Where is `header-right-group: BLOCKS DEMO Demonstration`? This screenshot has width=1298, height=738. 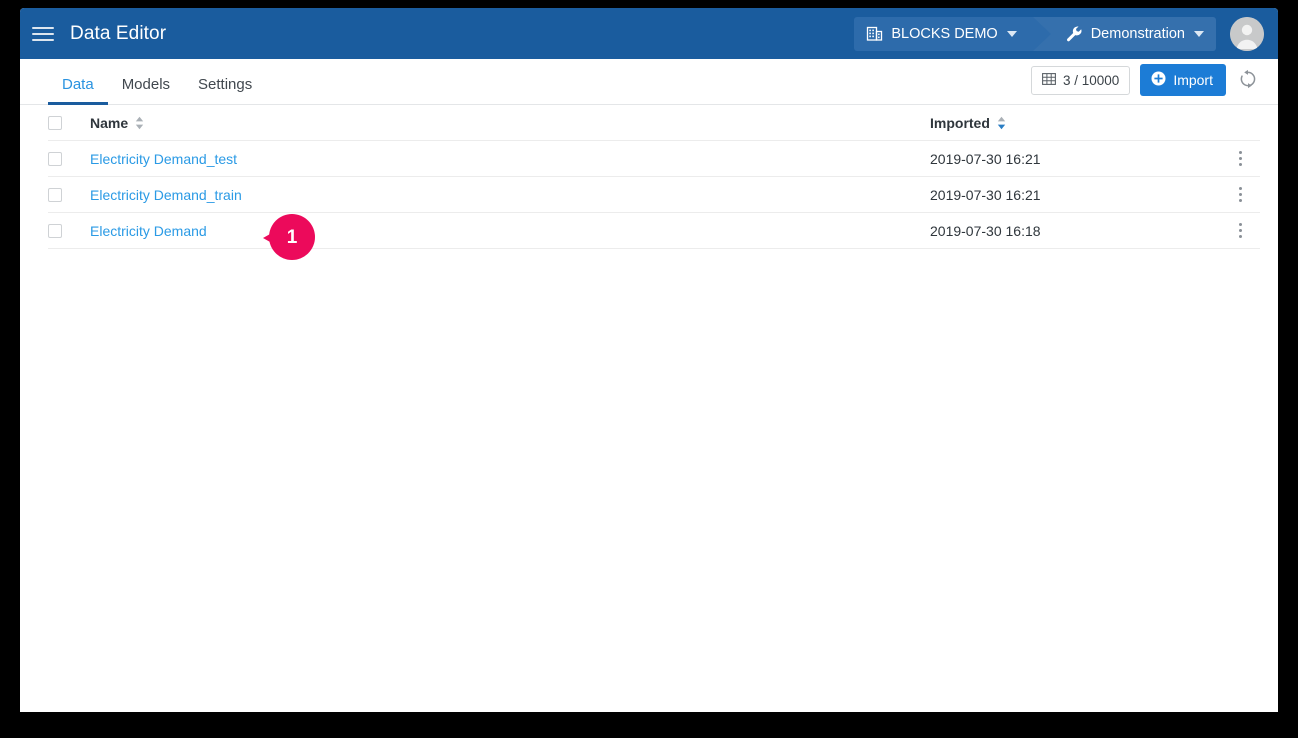
header-right-group: BLOCKS DEMO Demonstration is located at coordinates (1066, 33).